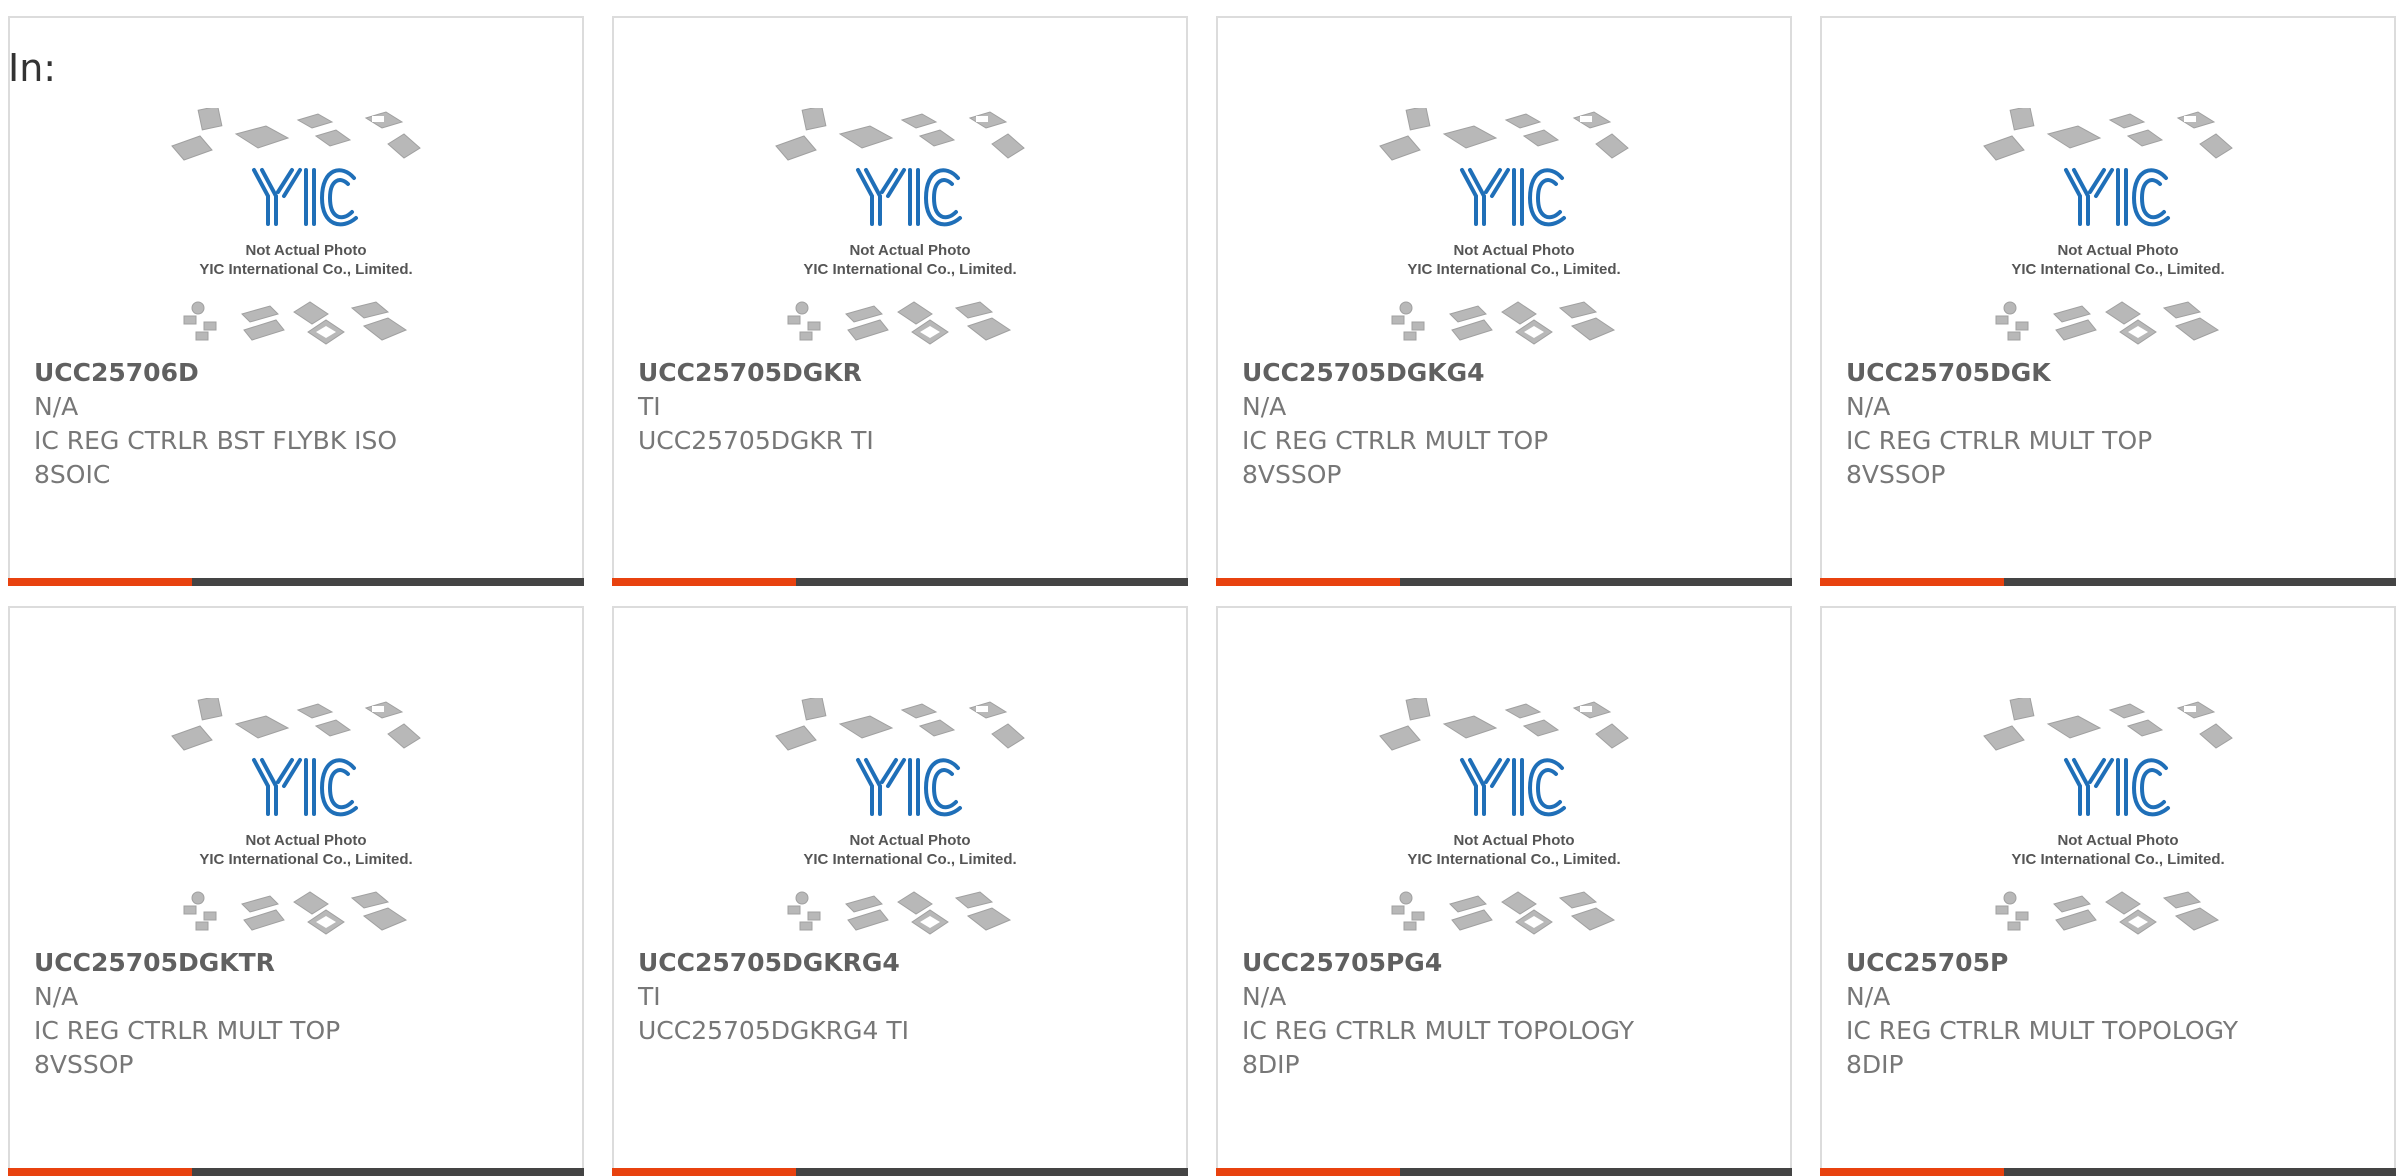  Describe the element at coordinates (906, 373) in the screenshot. I see `part-number-link: UCC25705DGKR` at that location.